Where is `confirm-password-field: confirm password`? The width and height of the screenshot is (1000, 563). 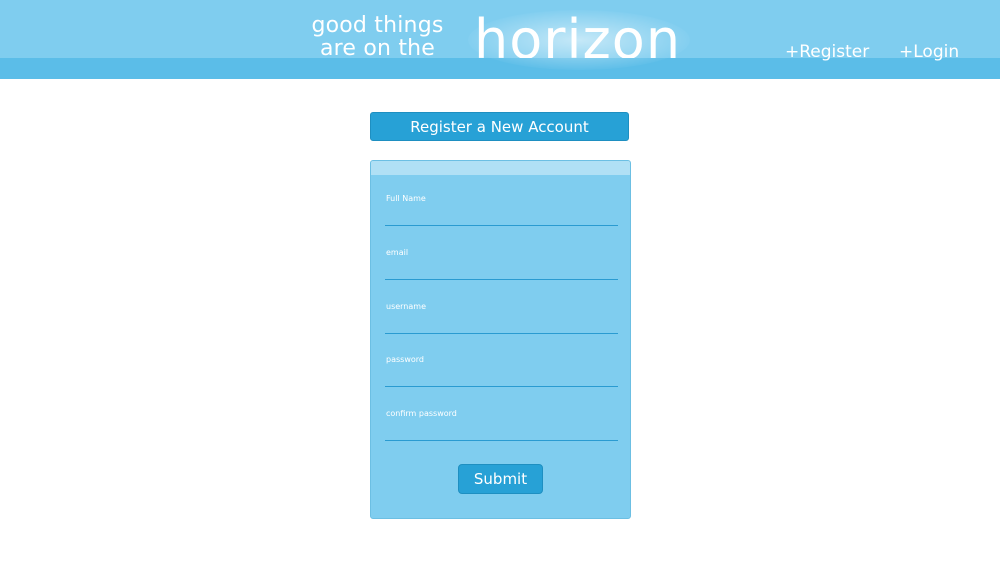 confirm-password-field: confirm password is located at coordinates (501, 425).